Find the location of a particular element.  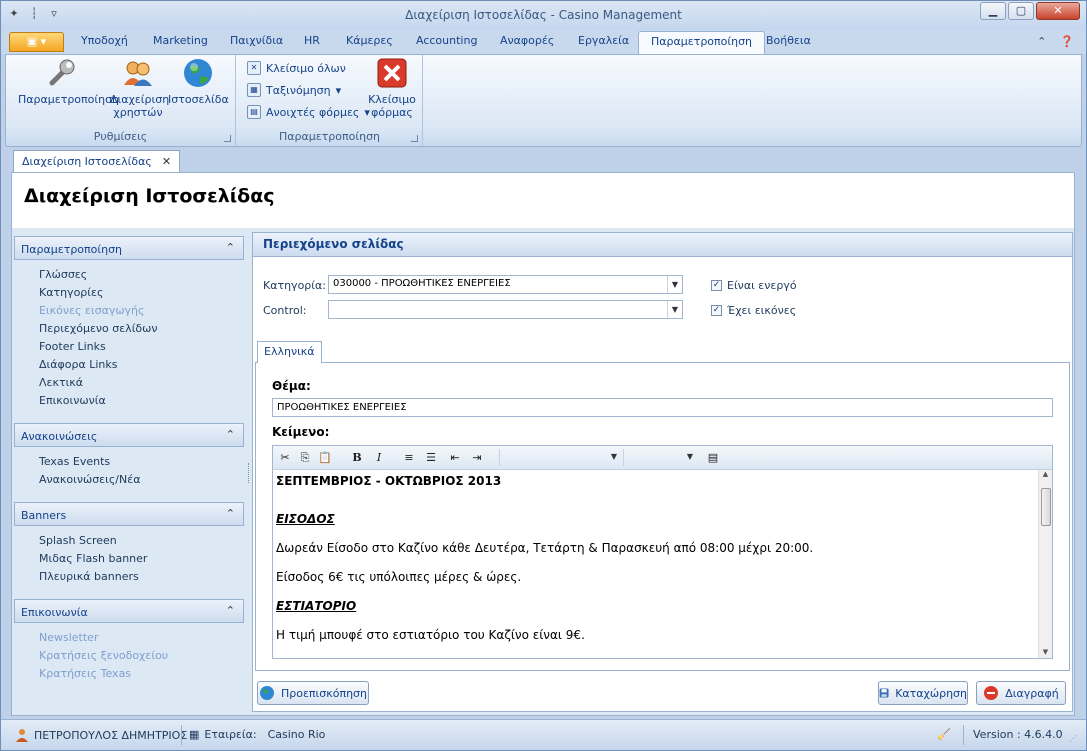

help-icon: ❓ is located at coordinates (1067, 41).